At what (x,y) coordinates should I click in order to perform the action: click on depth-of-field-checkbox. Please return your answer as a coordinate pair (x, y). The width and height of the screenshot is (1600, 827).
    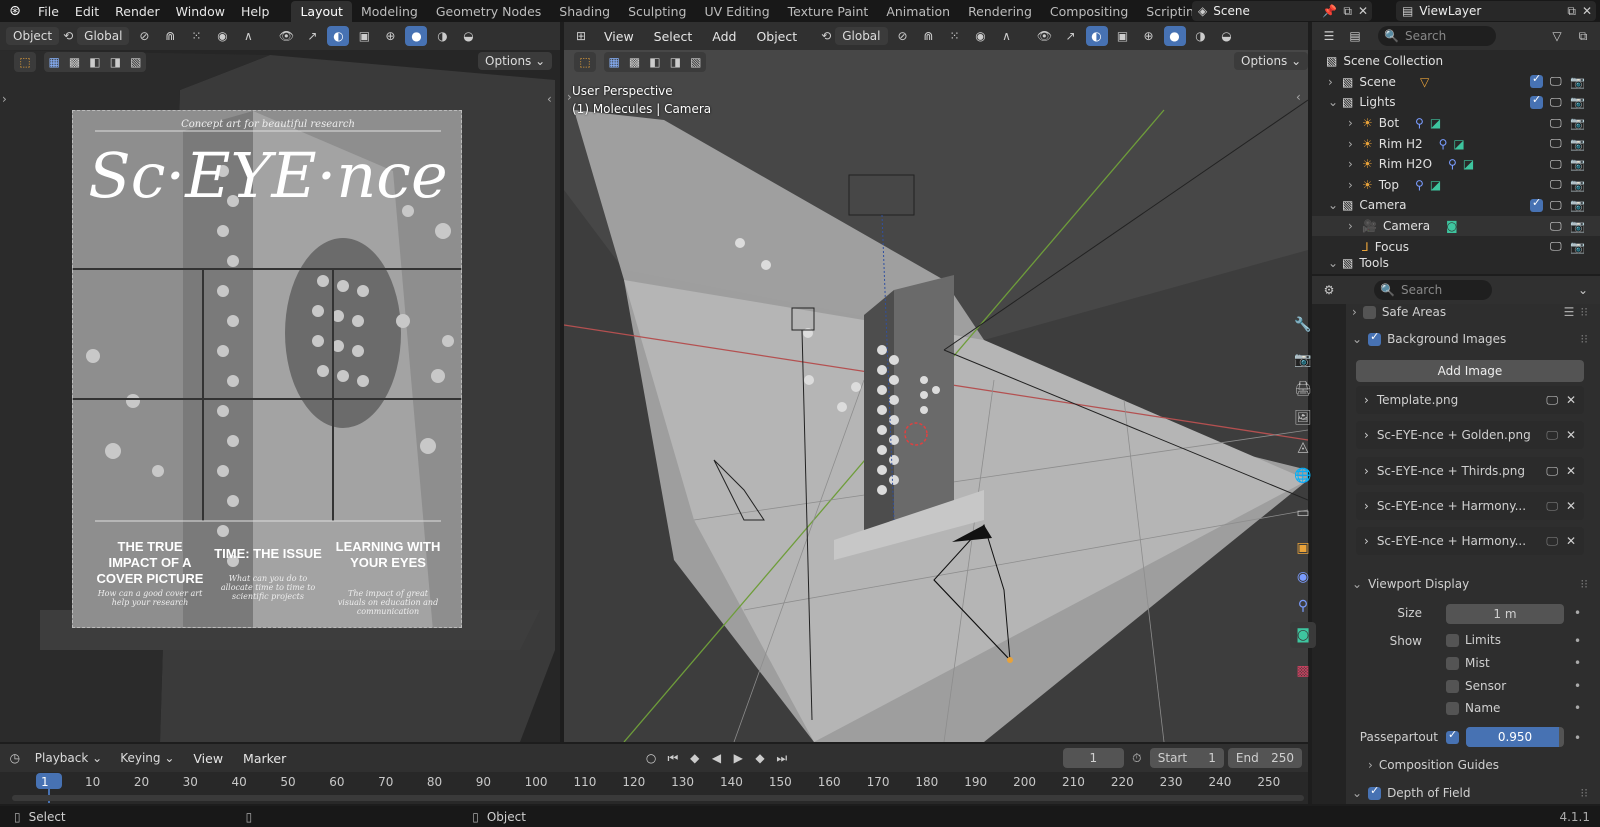
    Looking at the image, I should click on (1375, 792).